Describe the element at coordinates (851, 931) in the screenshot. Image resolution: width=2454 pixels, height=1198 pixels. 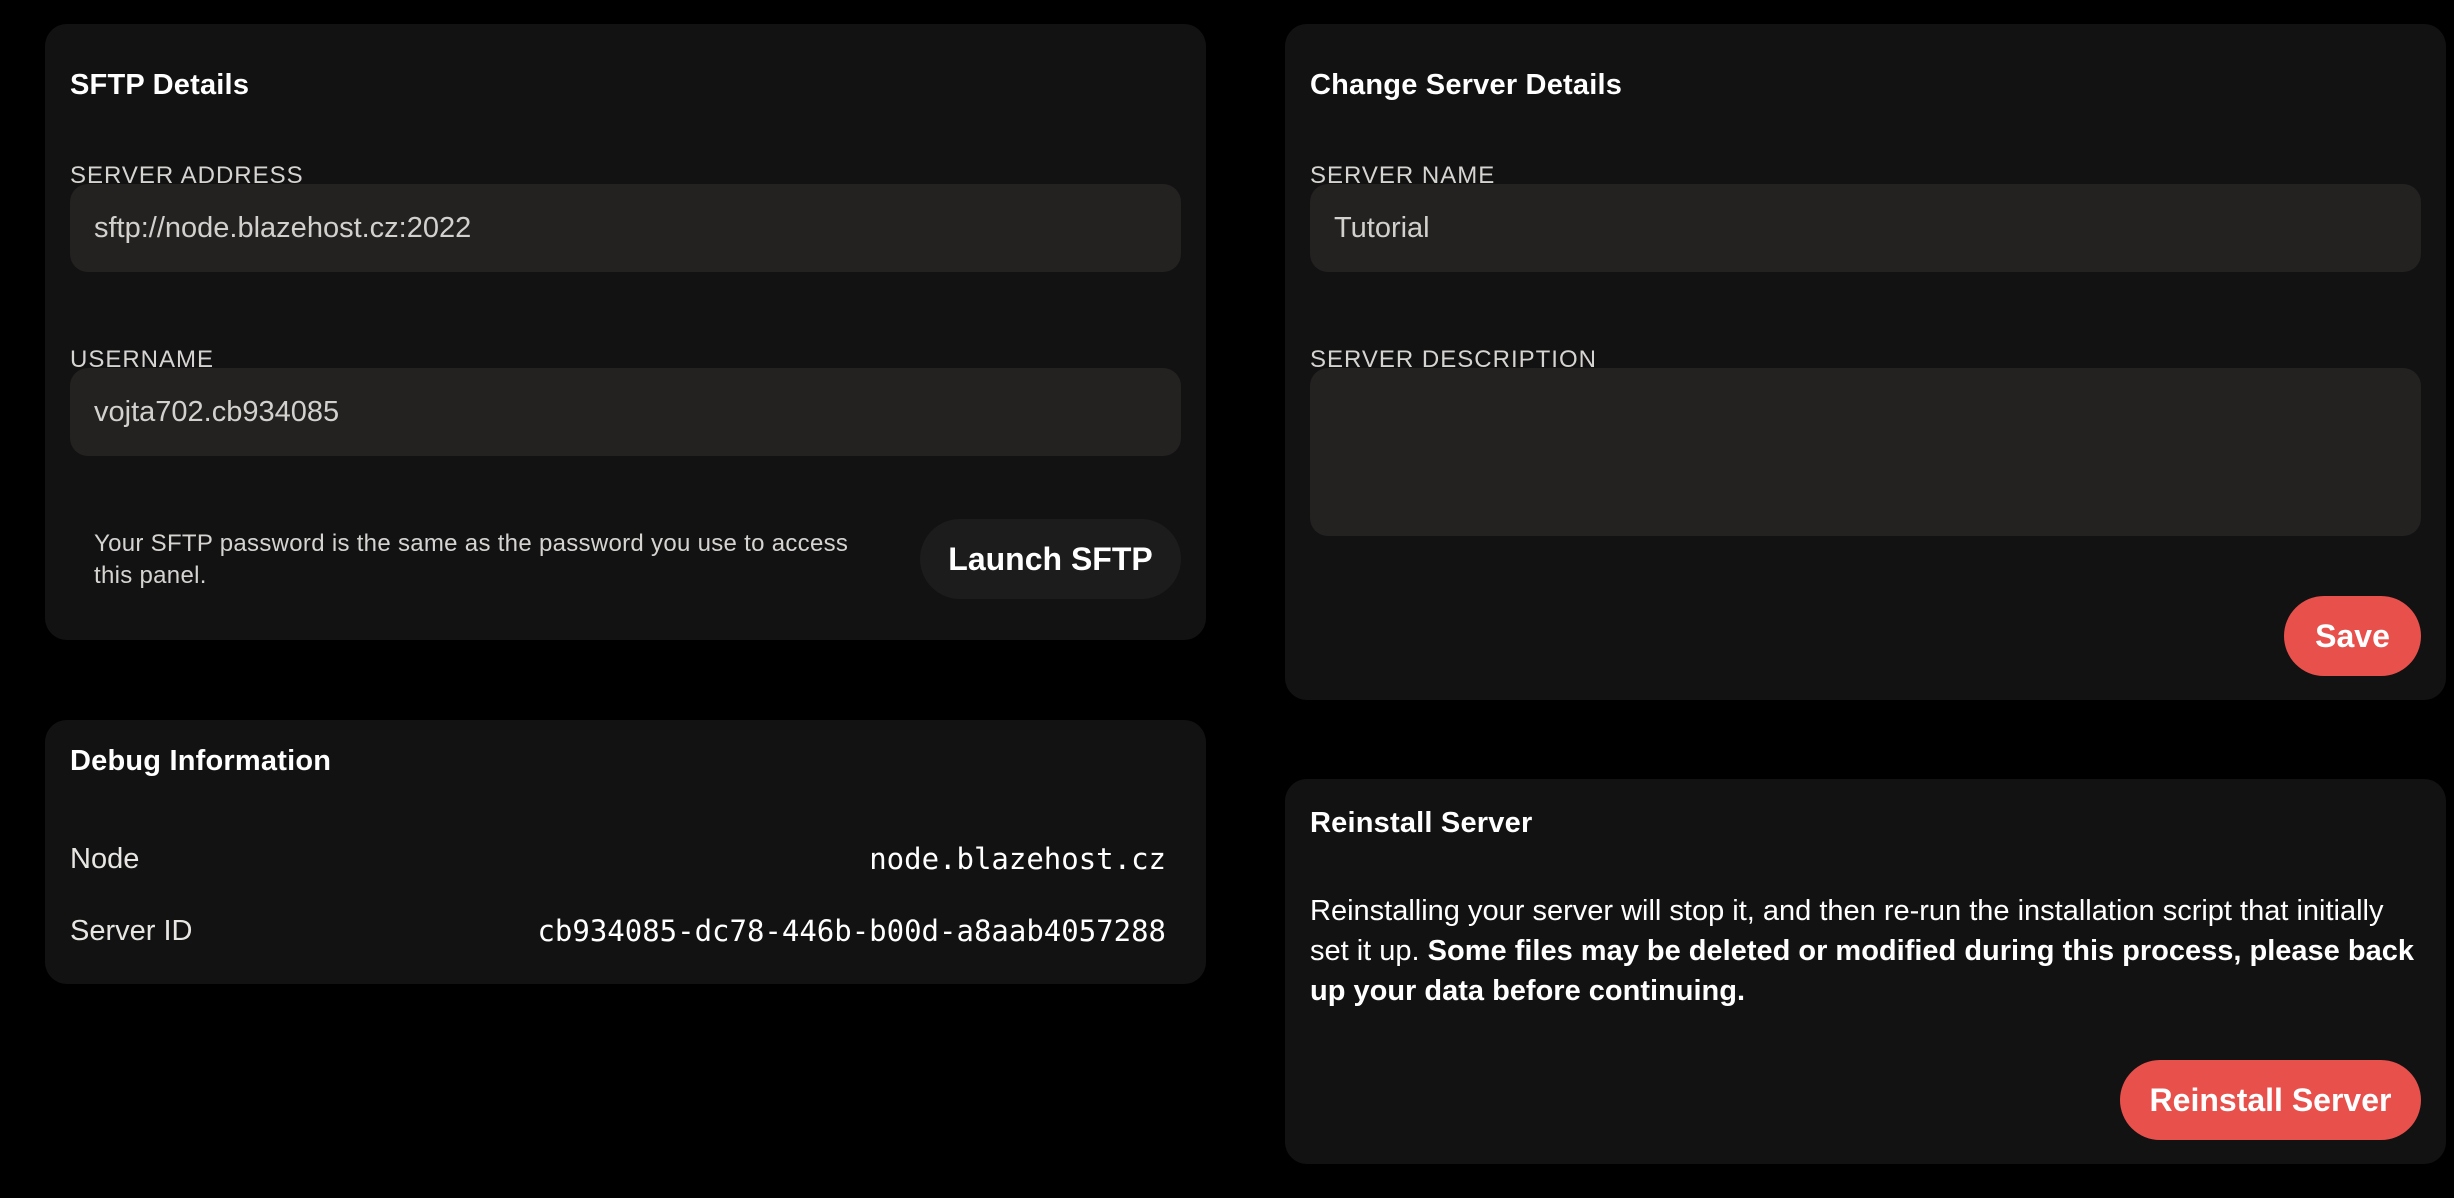
I see `debug-server-id-value: cb934085-dc78-446b-b00d-a8aab4057288` at that location.